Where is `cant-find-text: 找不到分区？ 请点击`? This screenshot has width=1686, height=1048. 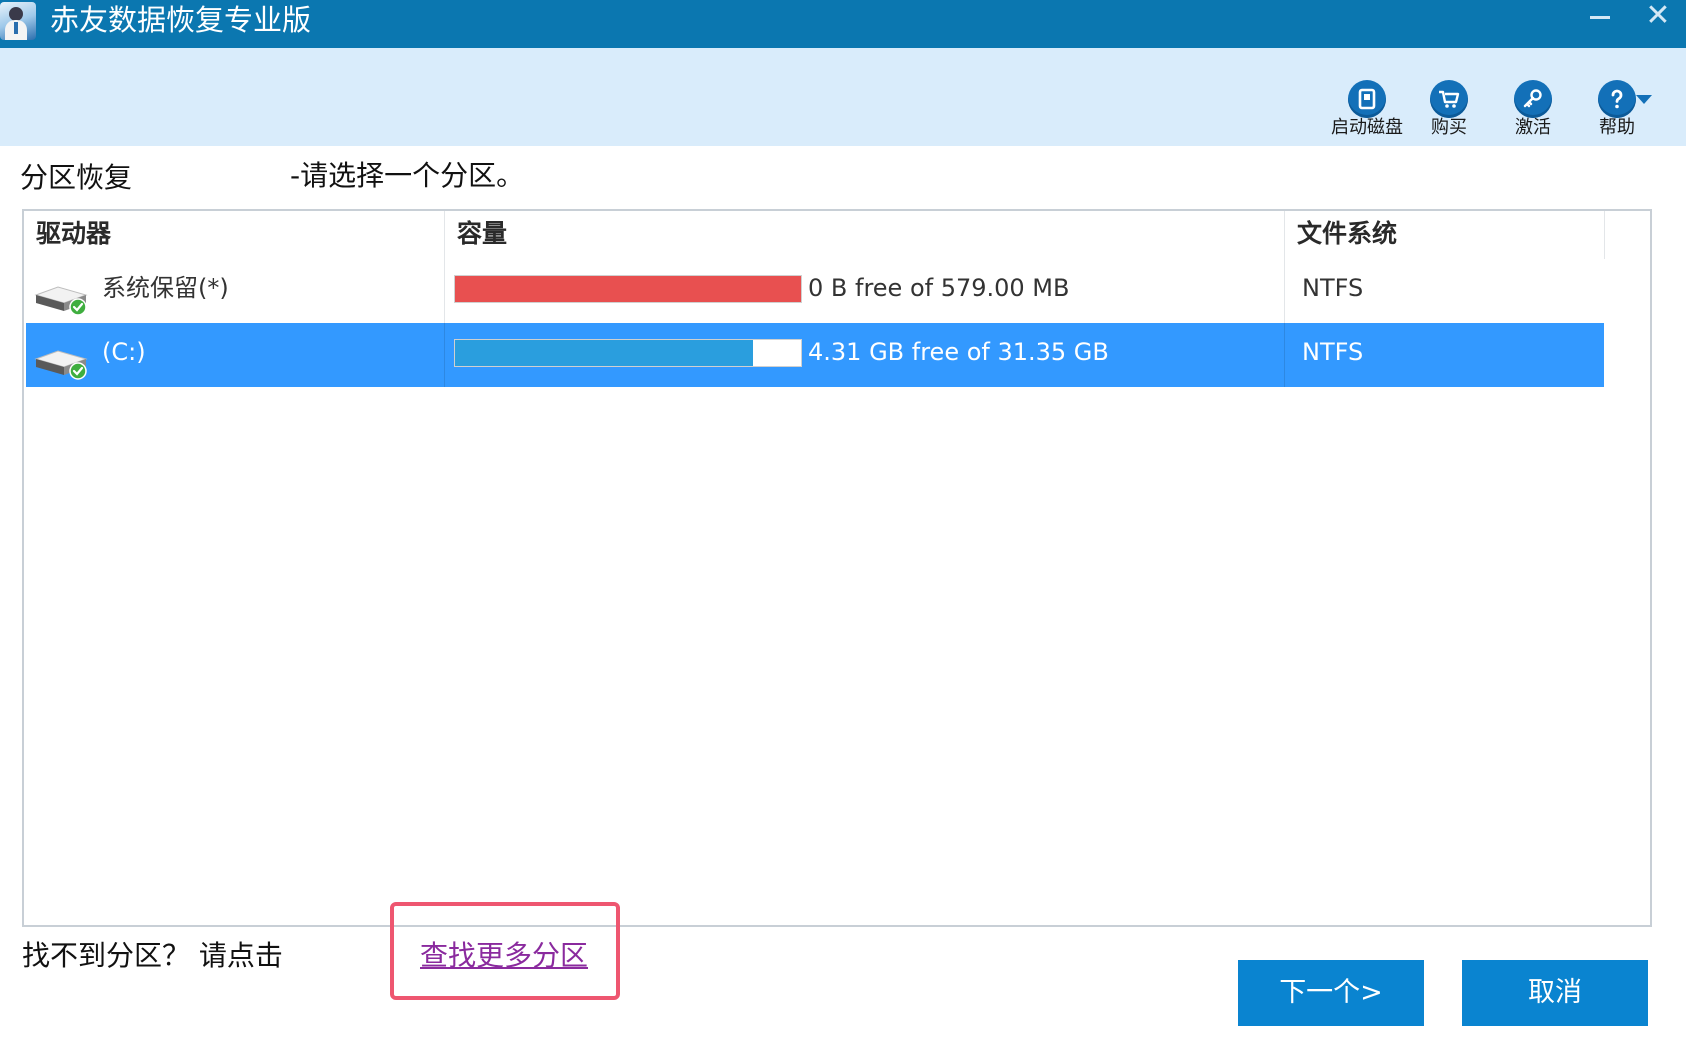 cant-find-text: 找不到分区？ 请点击 is located at coordinates (152, 955).